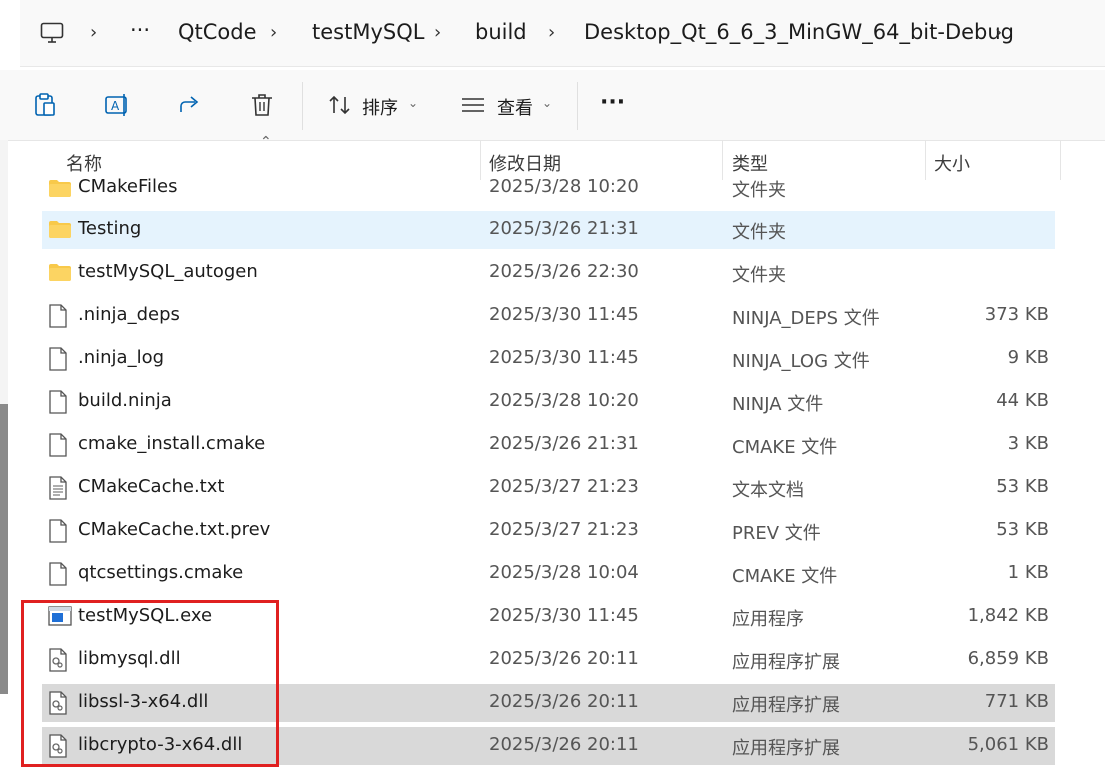 This screenshot has width=1105, height=771. What do you see at coordinates (4, 549) in the screenshot?
I see `scrollbar-thumb` at bounding box center [4, 549].